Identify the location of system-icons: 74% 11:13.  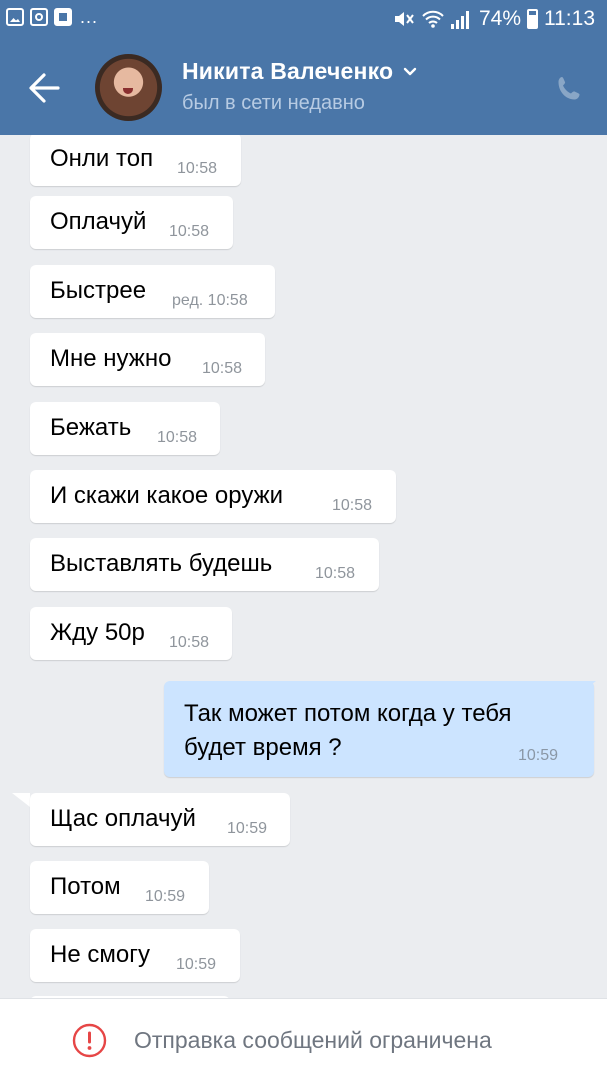
(494, 19).